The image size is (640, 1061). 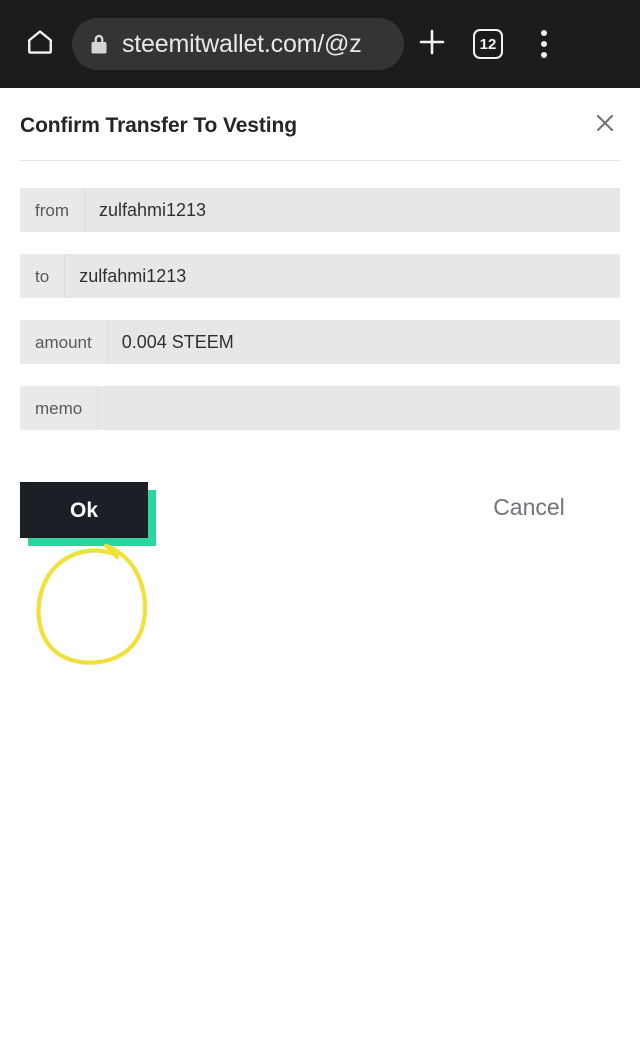 I want to click on confirm-button: Ok, so click(x=84, y=510).